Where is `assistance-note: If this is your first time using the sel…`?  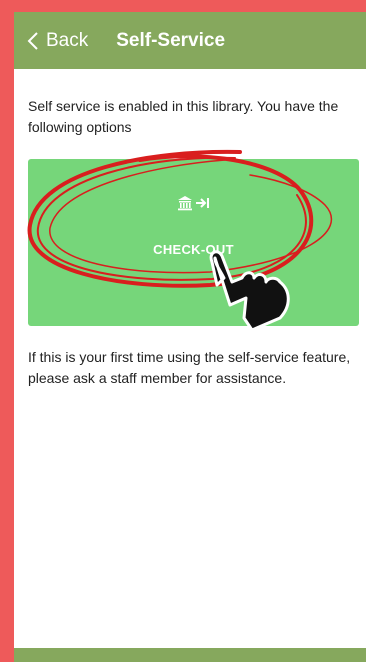
assistance-note: If this is your first time using the sel… is located at coordinates (189, 367).